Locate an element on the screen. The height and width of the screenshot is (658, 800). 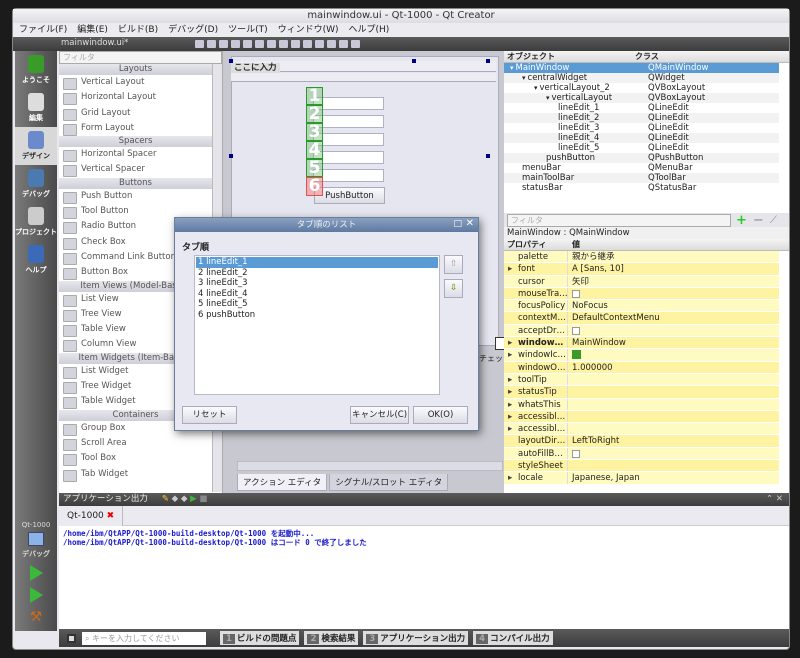
object-row: menuBar QMenuBar is located at coordinates (641, 168).